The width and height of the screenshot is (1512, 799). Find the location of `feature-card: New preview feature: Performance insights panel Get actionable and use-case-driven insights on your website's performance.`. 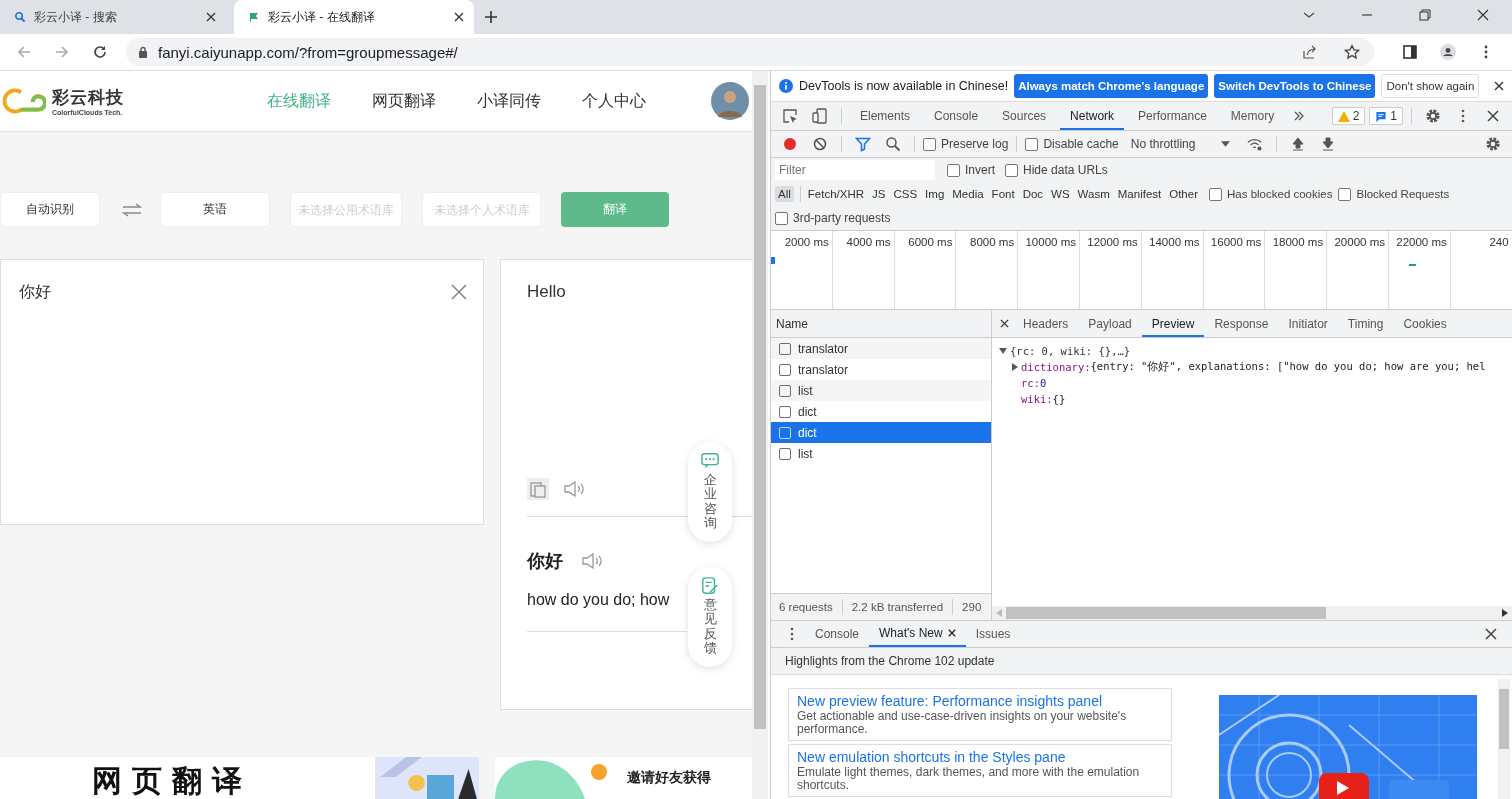

feature-card: New preview feature: Performance insights panel Get actionable and use-case-driven insights on your website's performance. is located at coordinates (980, 714).